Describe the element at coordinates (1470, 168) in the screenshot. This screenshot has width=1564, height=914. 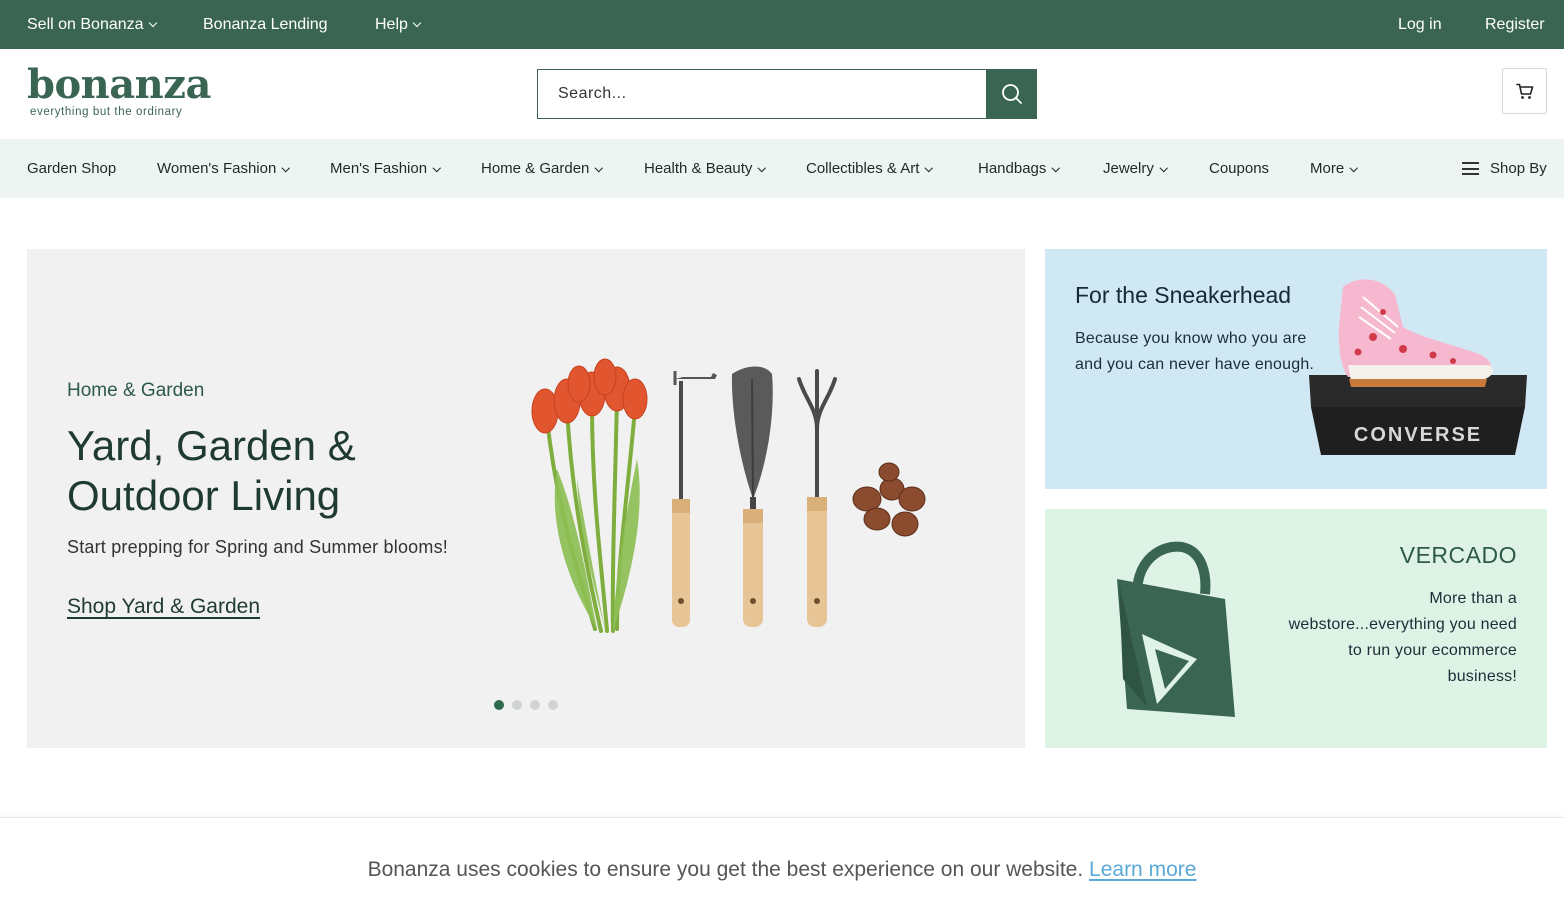
I see `hamburger-menu-icon` at that location.